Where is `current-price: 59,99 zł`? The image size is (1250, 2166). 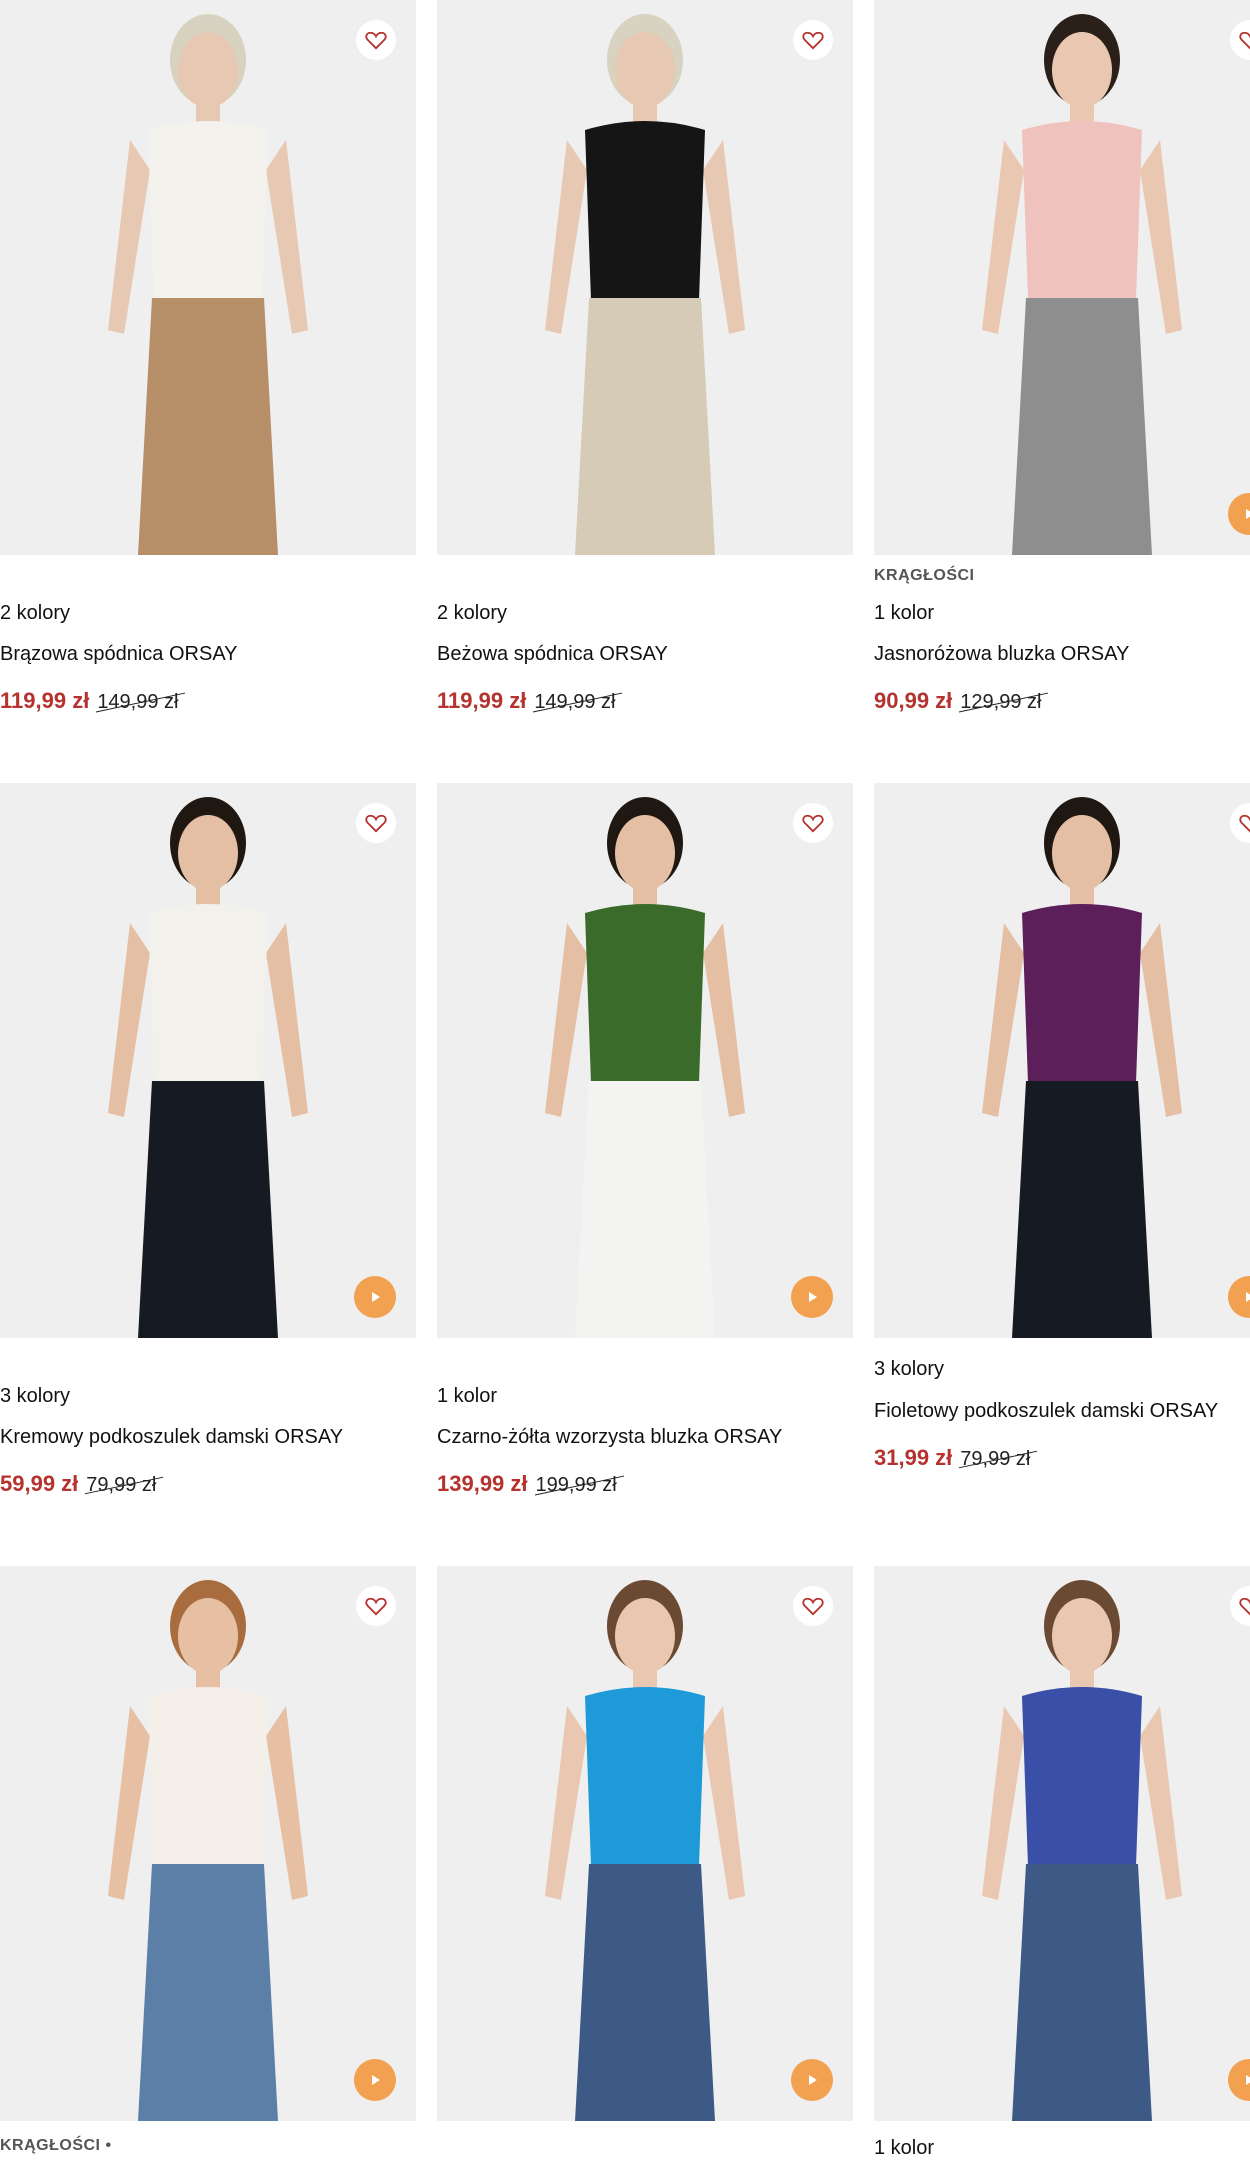 current-price: 59,99 zł is located at coordinates (39, 1483).